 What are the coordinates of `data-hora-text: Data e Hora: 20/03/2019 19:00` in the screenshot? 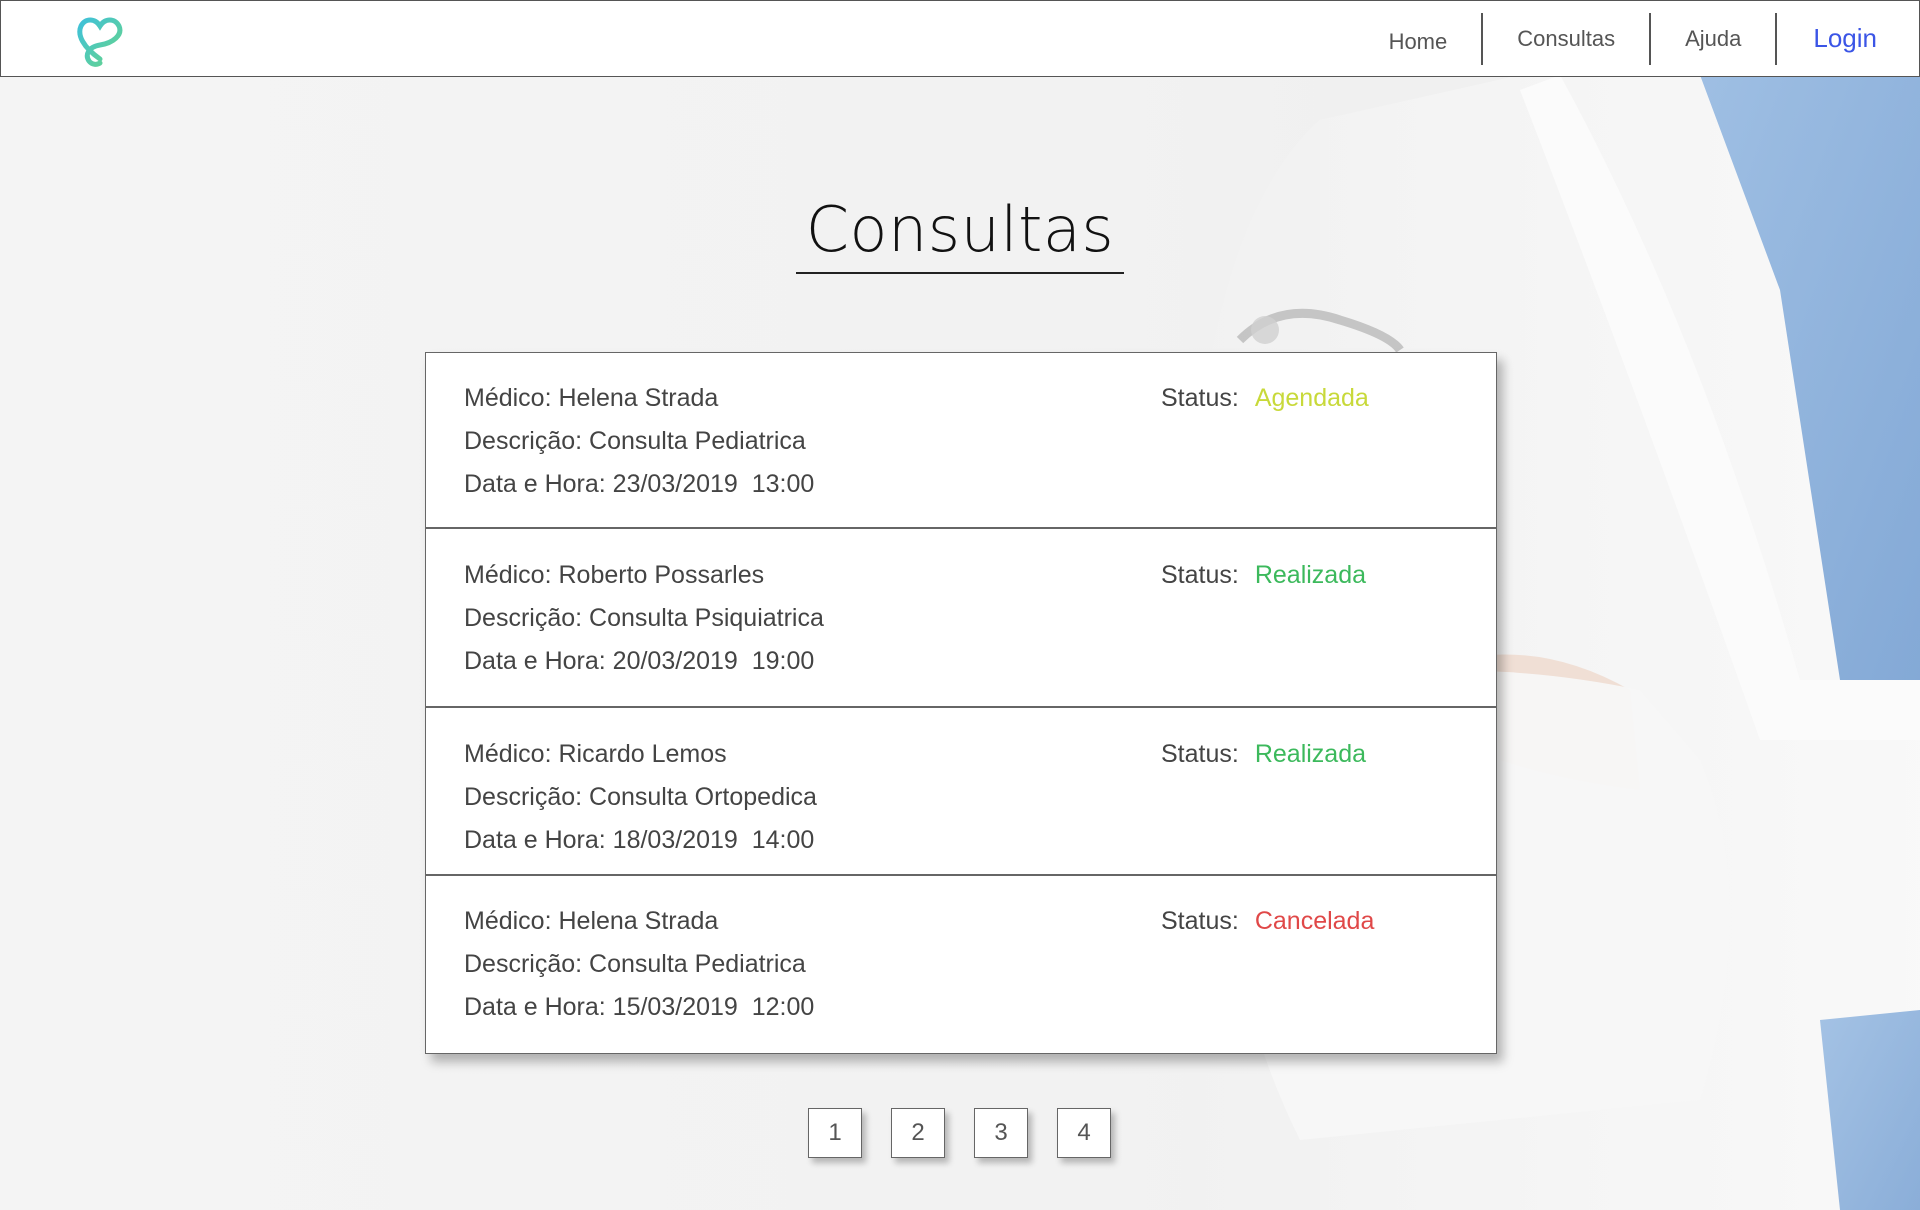 It's located at (639, 661).